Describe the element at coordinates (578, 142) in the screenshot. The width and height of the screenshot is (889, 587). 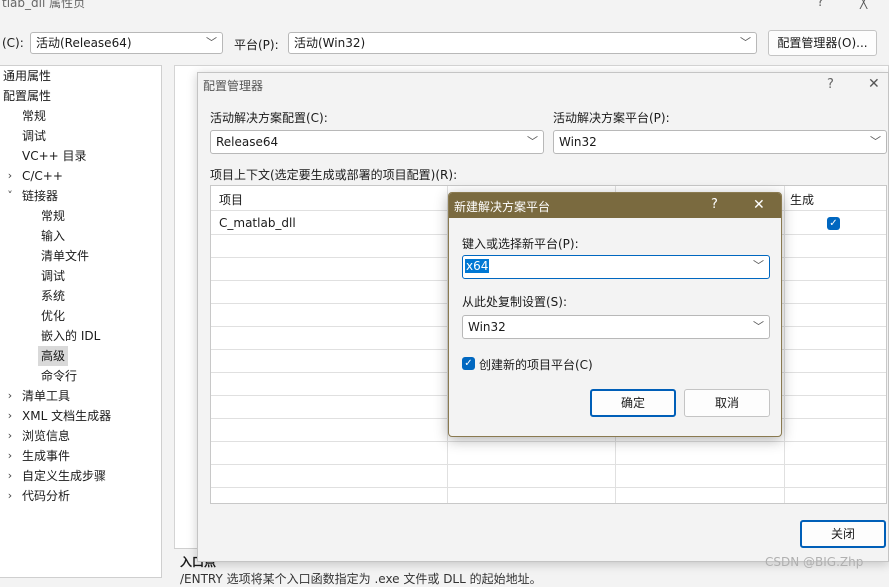
I see `active-platform-value: Win32` at that location.